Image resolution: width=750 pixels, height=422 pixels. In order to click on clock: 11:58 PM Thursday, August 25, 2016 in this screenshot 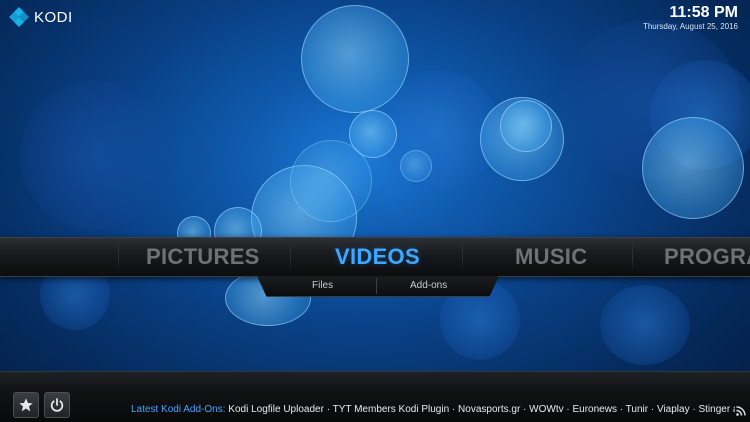, I will do `click(690, 17)`.